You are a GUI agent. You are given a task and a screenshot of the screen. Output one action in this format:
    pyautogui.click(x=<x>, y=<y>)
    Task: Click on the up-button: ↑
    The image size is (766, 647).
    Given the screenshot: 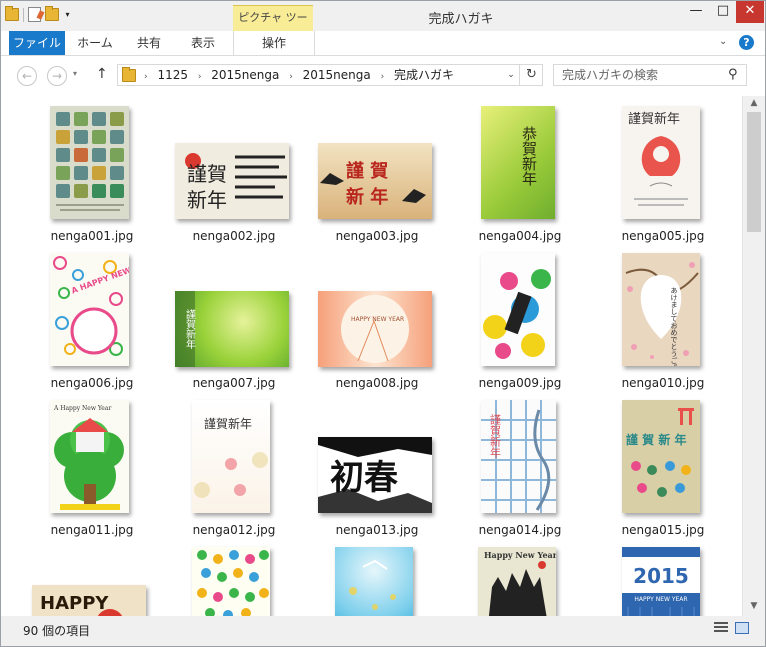 What is the action you would take?
    pyautogui.click(x=102, y=74)
    